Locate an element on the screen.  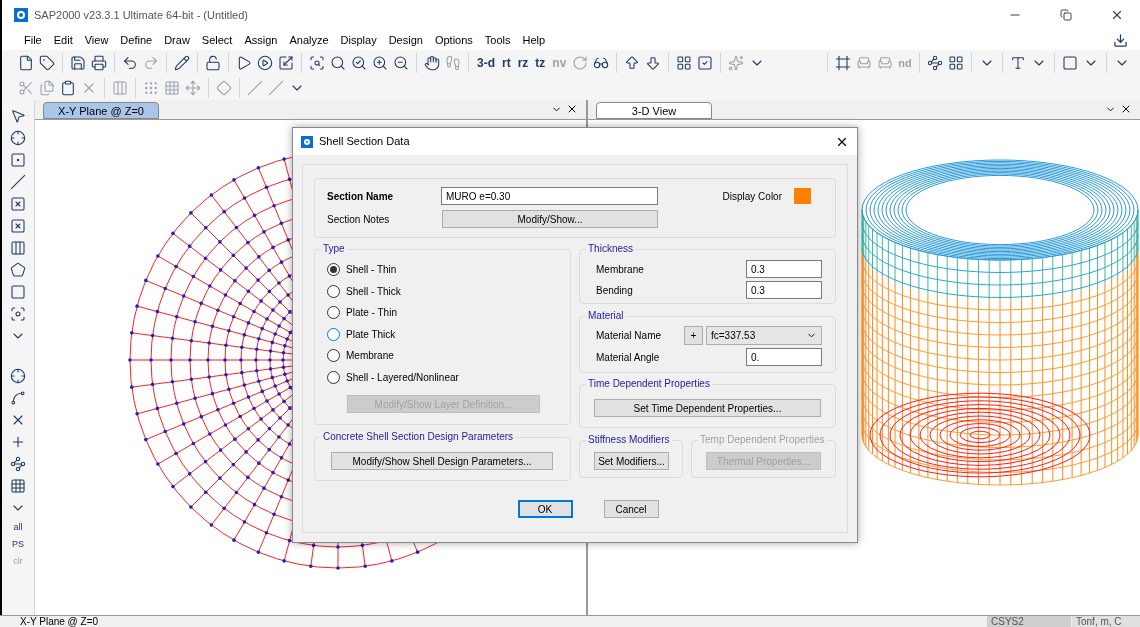
material-dropdown: fc=337.53 is located at coordinates (764, 335).